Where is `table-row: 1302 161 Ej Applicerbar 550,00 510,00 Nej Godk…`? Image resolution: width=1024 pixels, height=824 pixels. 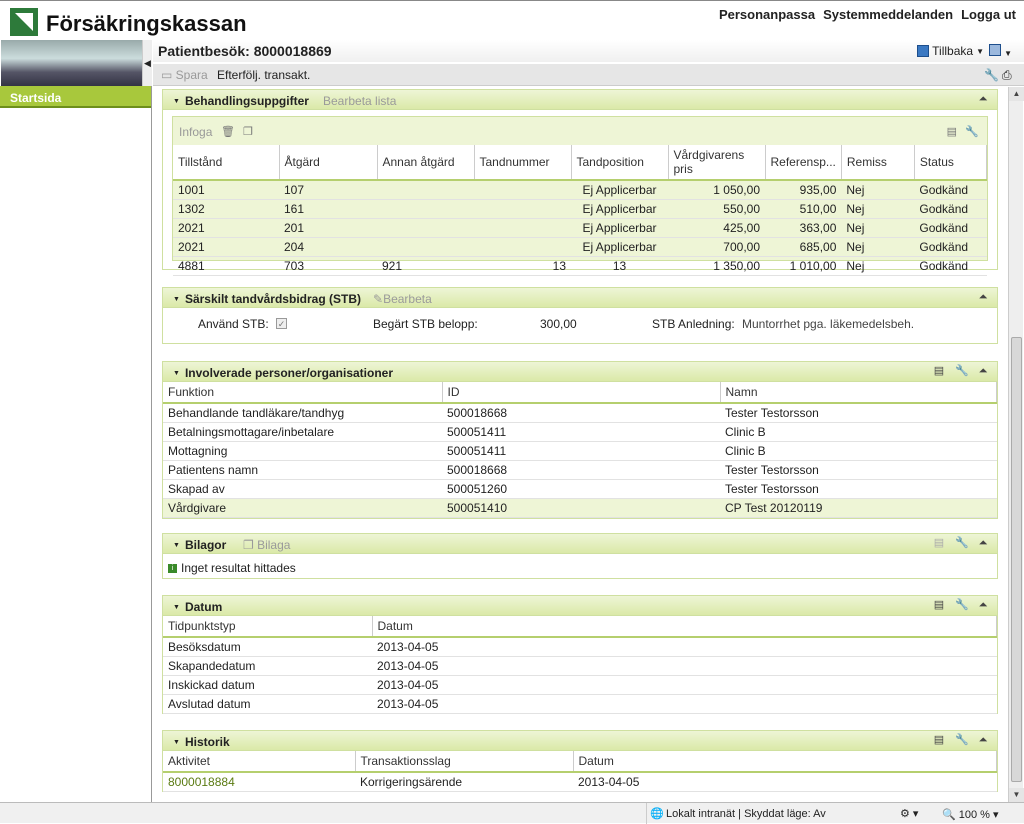
table-row: 1302 161 Ej Applicerbar 550,00 510,00 Nej Godk… is located at coordinates (580, 209).